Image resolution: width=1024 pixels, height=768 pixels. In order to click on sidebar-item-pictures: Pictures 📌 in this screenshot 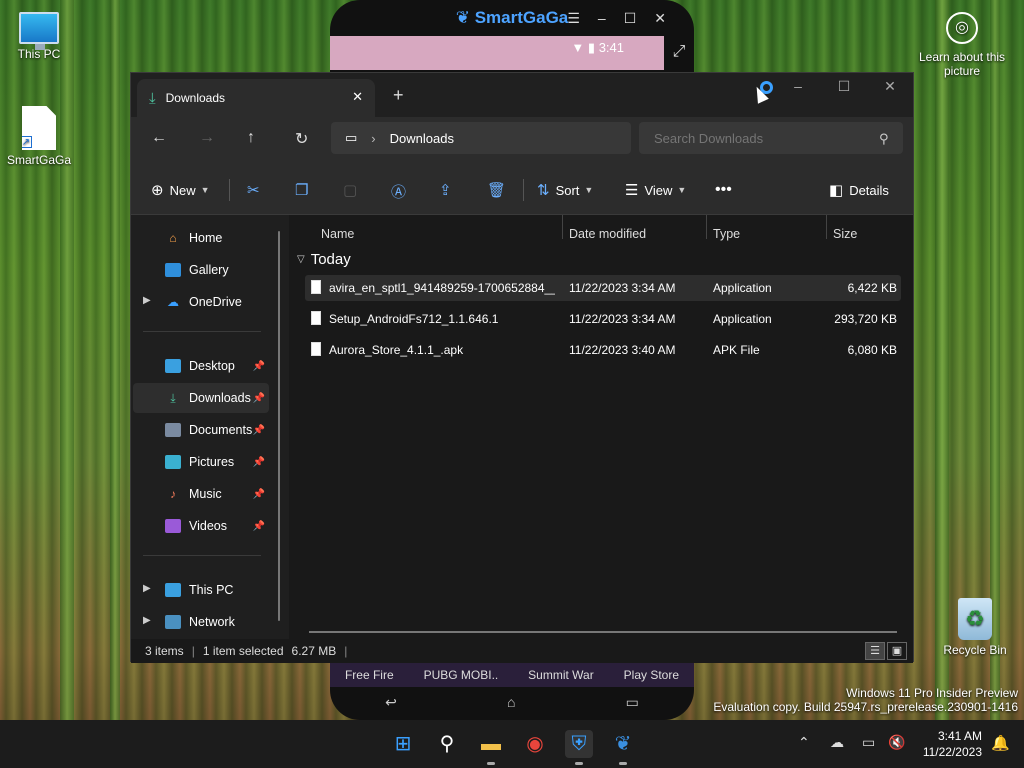, I will do `click(201, 462)`.